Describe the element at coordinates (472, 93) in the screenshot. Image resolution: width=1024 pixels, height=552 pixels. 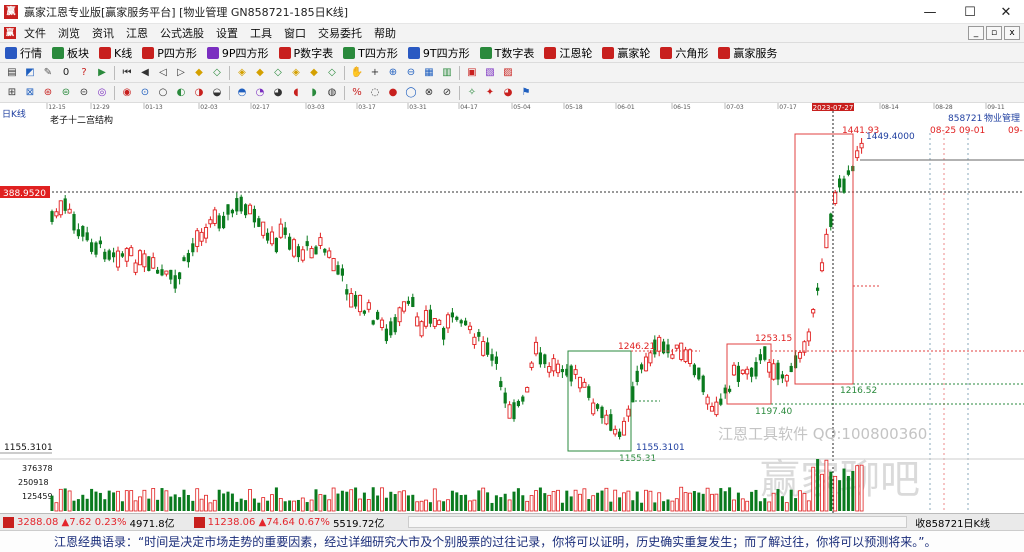
I see `circle-y-icon: ✧` at that location.